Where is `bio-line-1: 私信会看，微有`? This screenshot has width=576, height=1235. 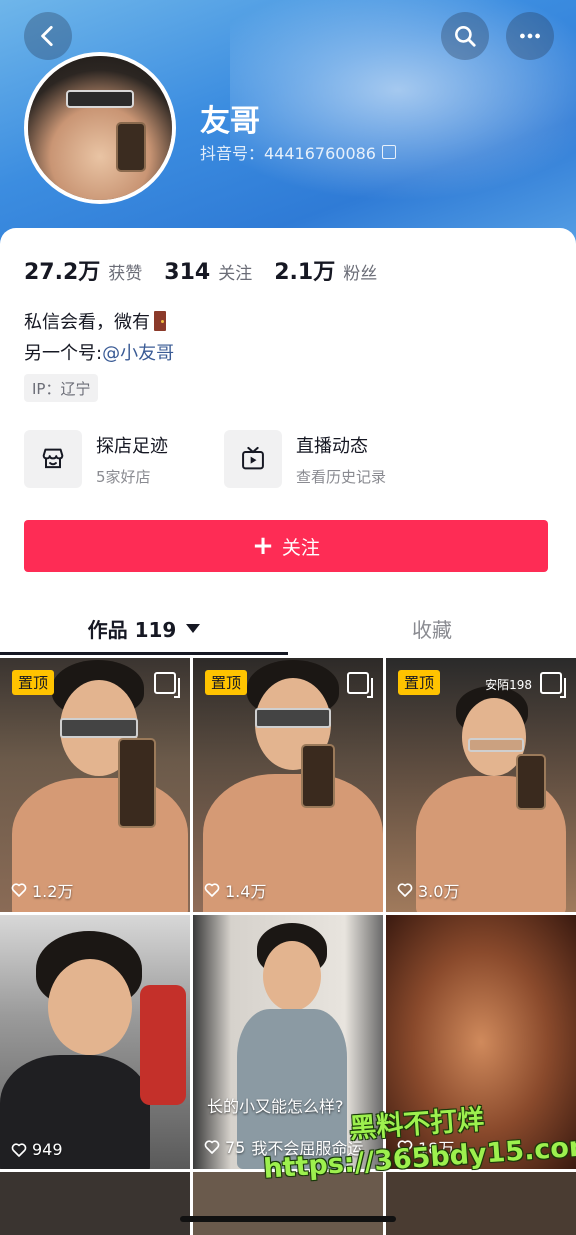
bio-line-1: 私信会看，微有 is located at coordinates (95, 321).